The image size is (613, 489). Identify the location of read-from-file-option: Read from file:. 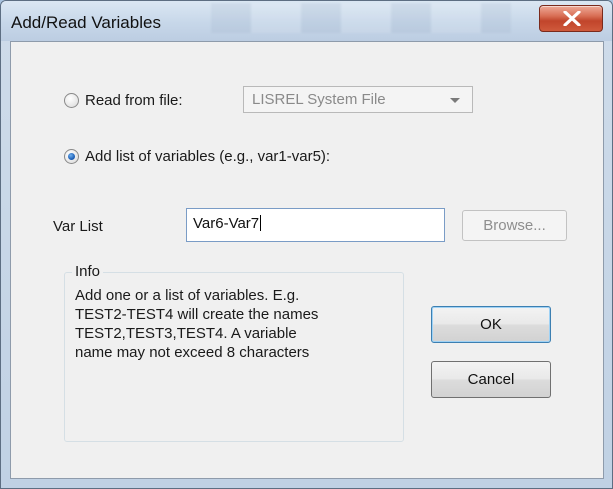
(123, 100).